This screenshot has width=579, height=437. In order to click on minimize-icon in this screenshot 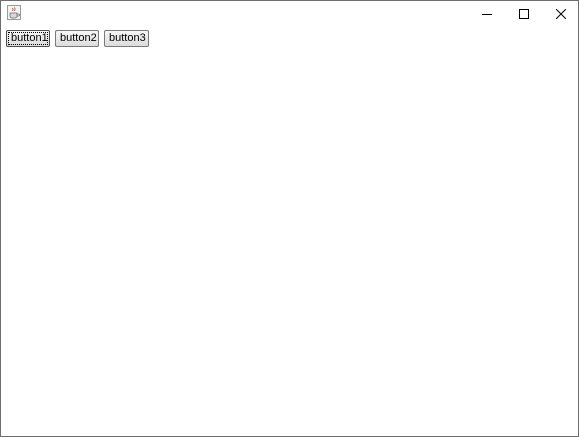, I will do `click(486, 13)`.